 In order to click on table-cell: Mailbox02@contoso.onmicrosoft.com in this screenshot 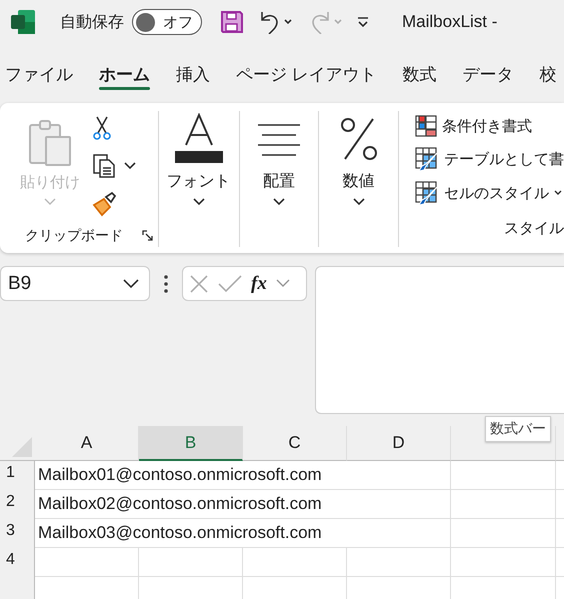, I will do `click(243, 504)`.